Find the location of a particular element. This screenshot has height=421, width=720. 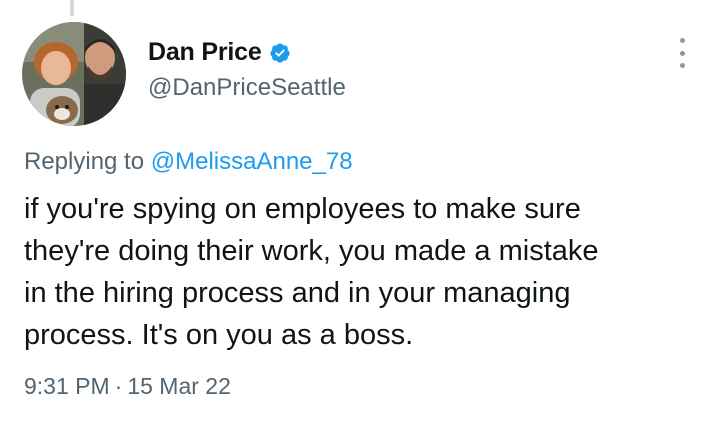

author-name-row: Dan Price is located at coordinates (219, 52).